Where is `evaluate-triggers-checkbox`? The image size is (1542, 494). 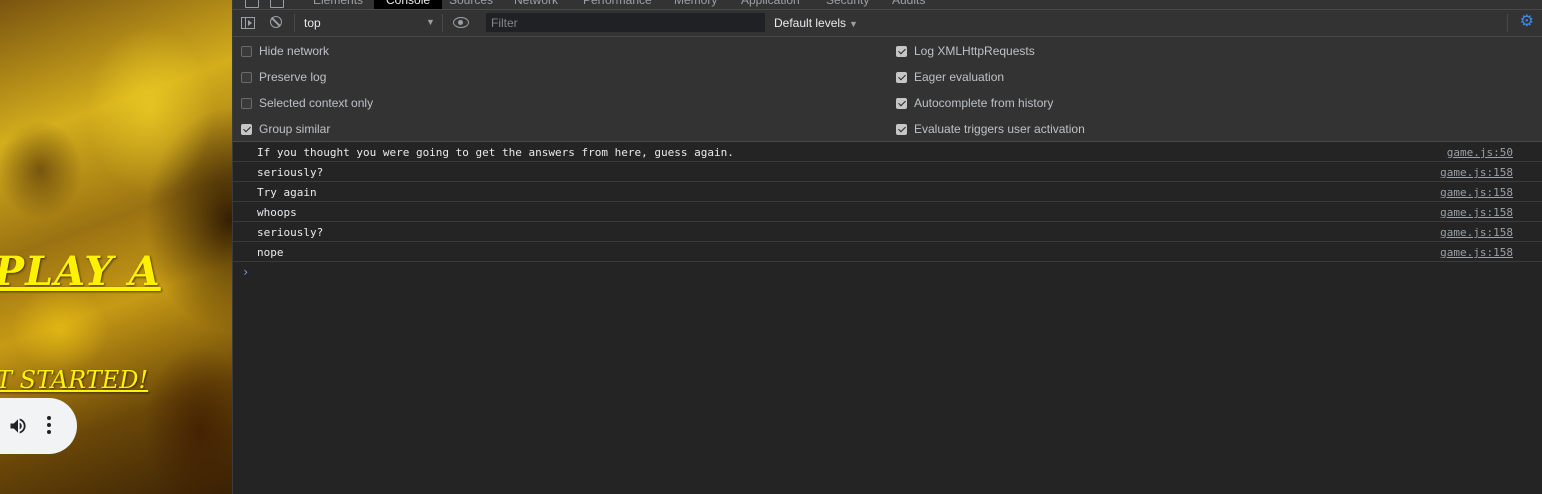 evaluate-triggers-checkbox is located at coordinates (901, 129).